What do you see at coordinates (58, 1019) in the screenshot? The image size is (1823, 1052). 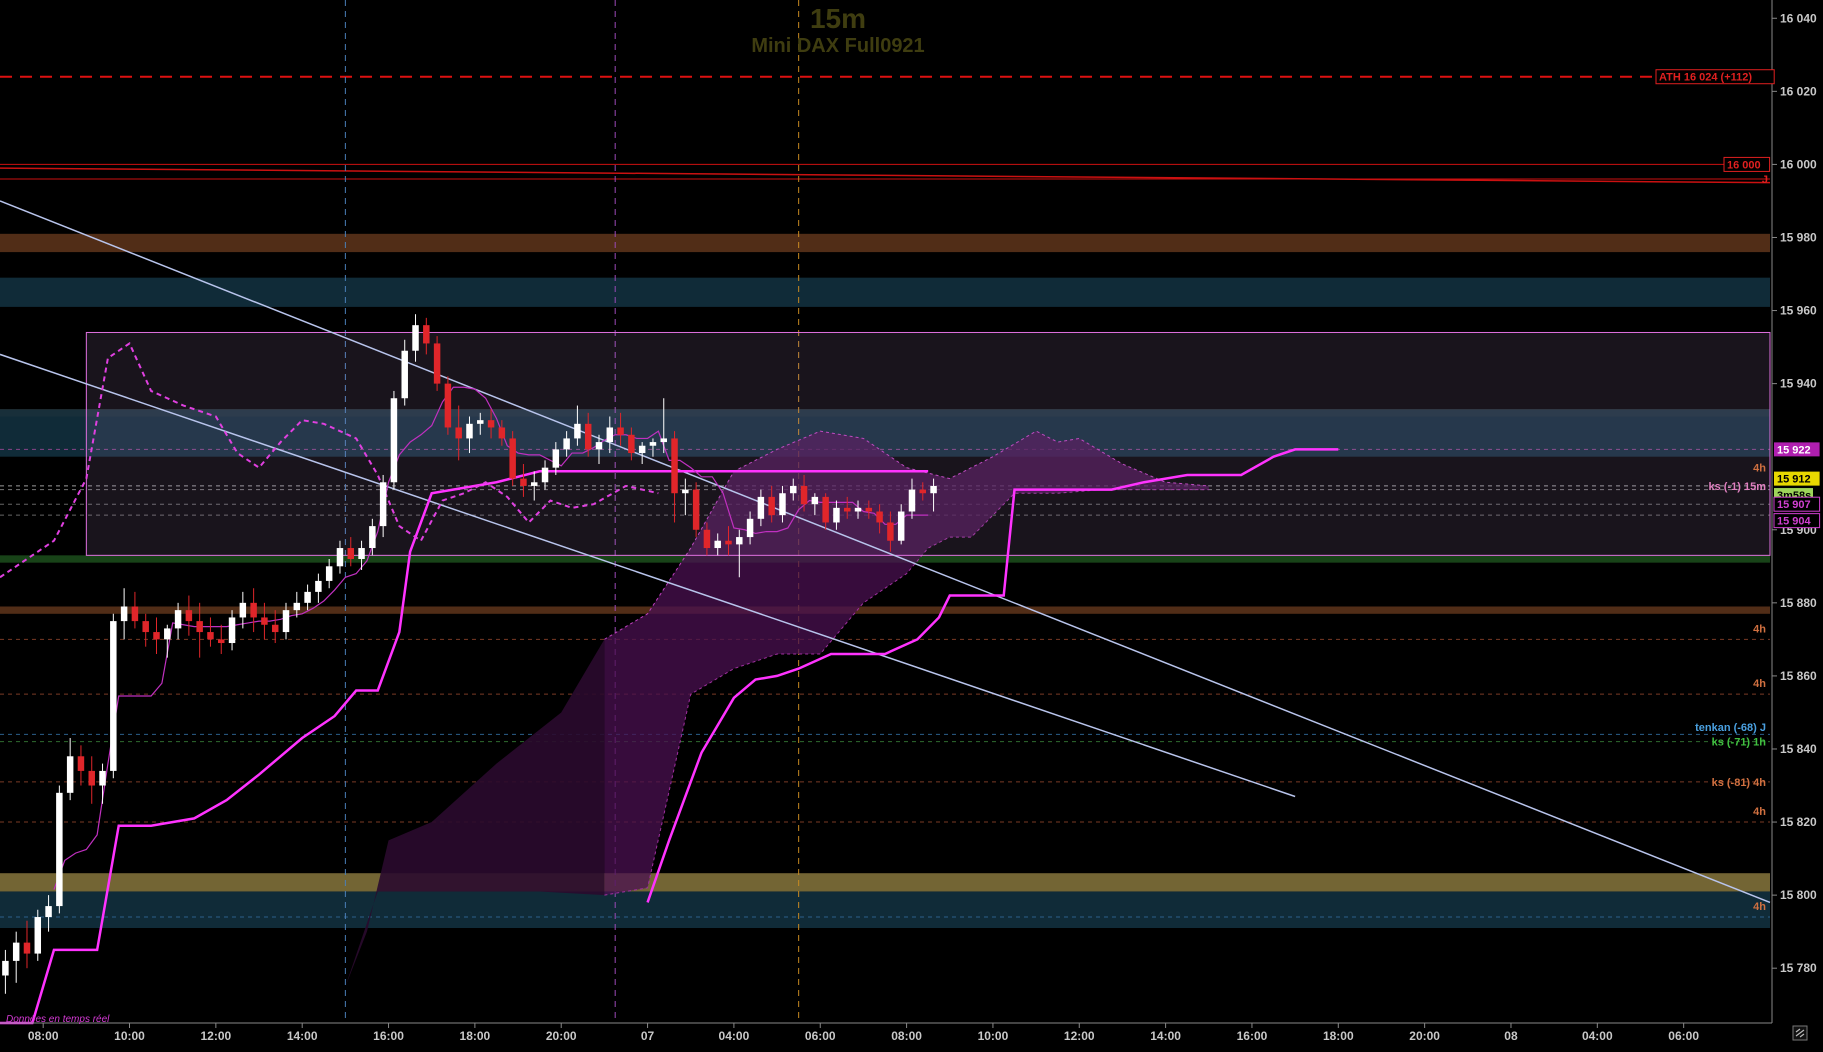 I see `realtime-note: Données en temps réel` at bounding box center [58, 1019].